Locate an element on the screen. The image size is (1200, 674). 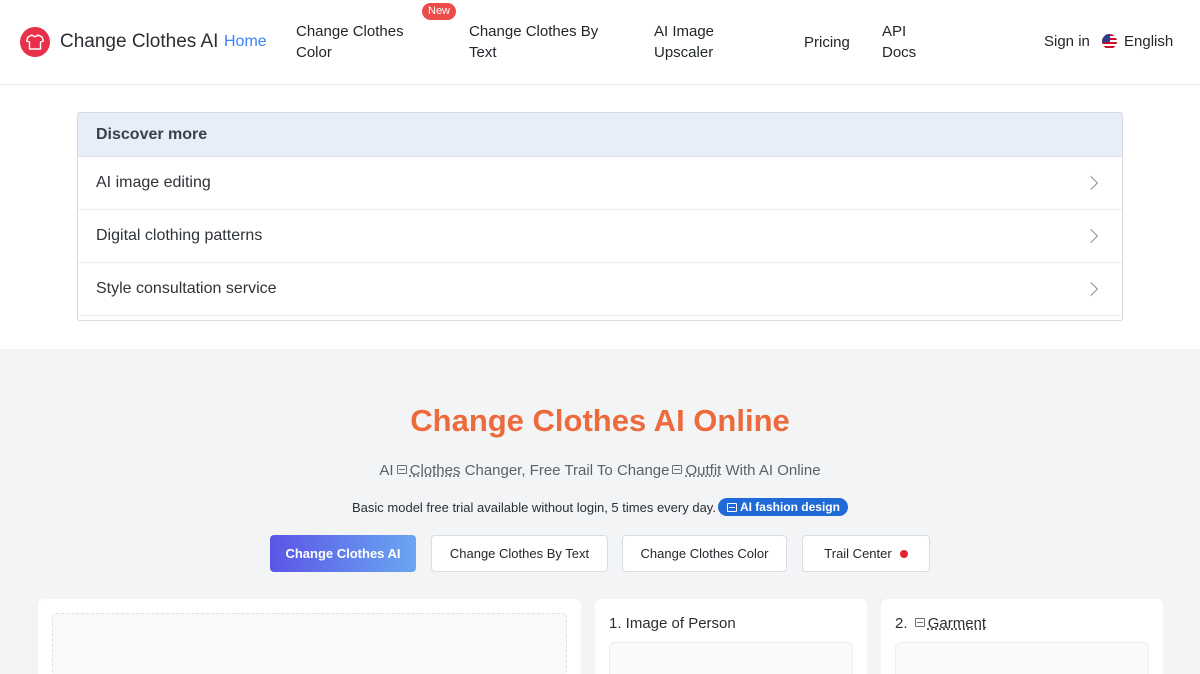
discover-item-label: Style consultation service is located at coordinates (186, 288).